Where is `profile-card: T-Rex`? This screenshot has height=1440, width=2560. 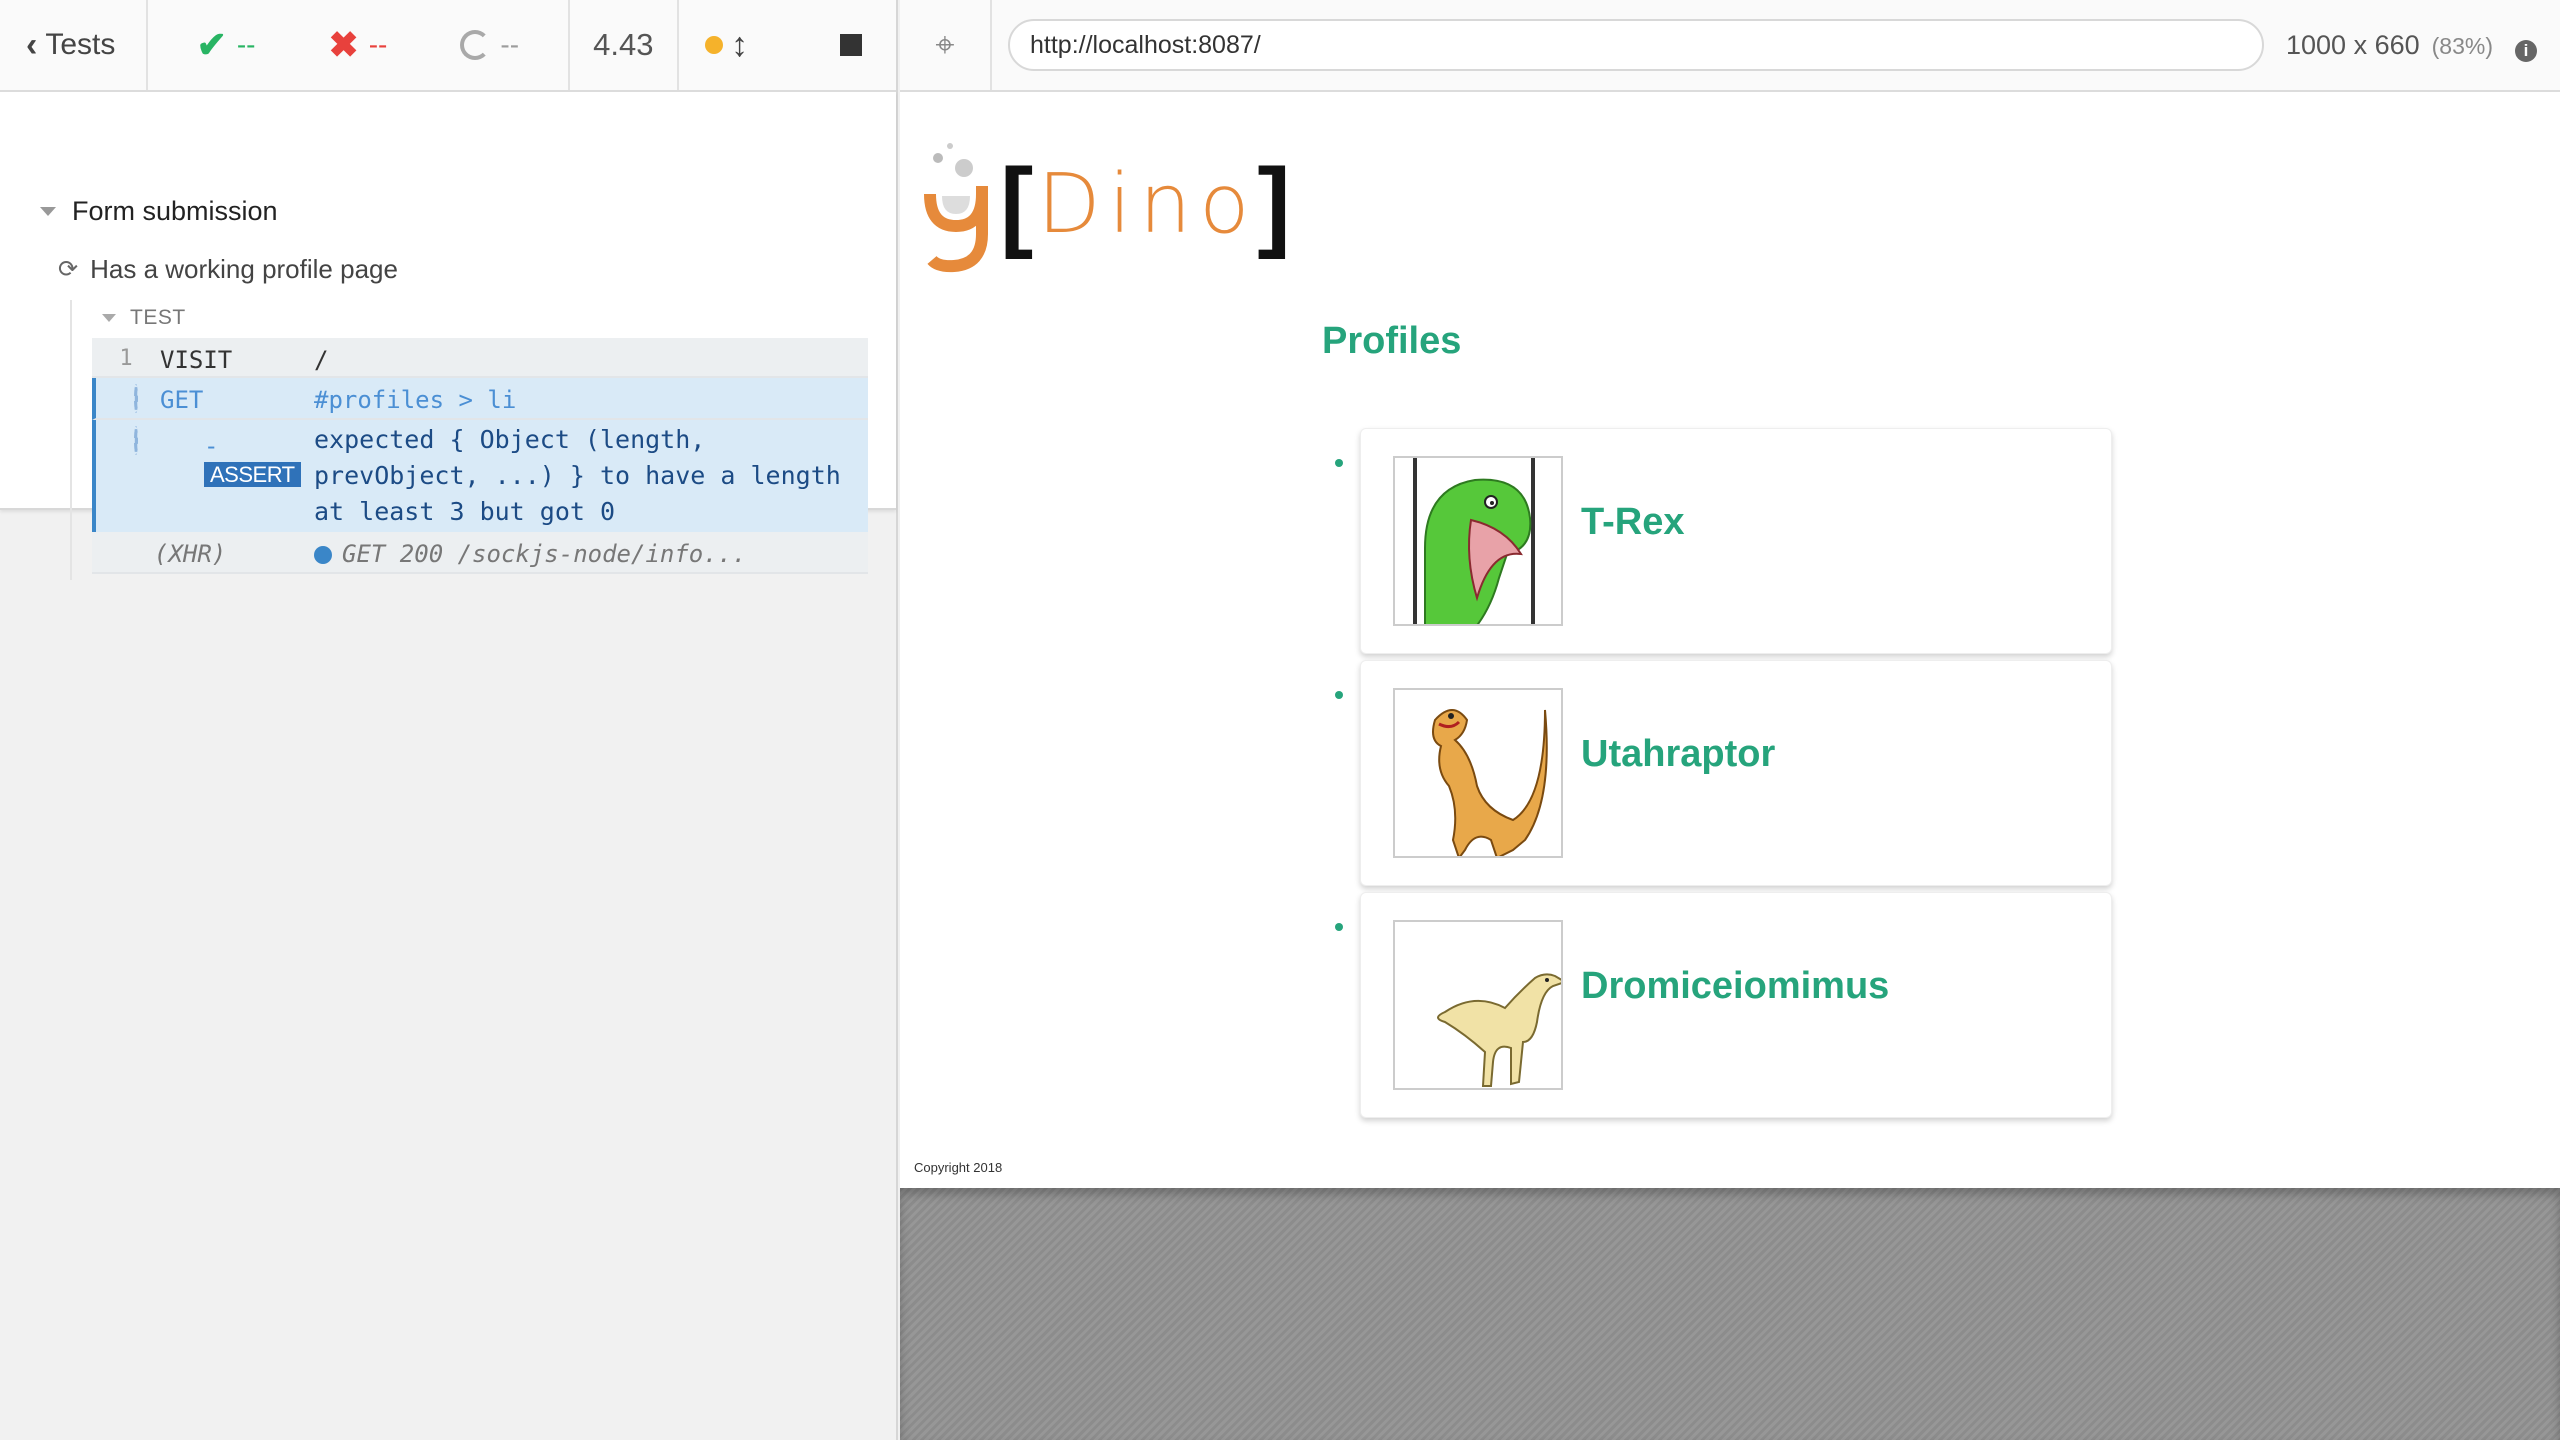
profile-card: T-Rex is located at coordinates (1723, 541).